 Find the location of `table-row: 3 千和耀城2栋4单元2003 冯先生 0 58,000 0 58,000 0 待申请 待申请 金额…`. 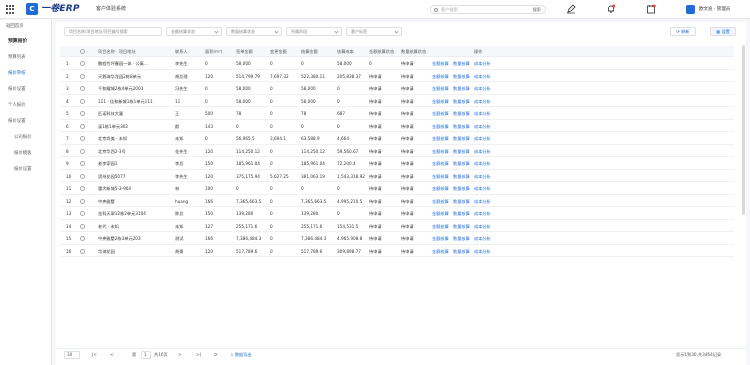

table-row: 3 千和耀城2栋4单元2003 冯先生 0 58,000 0 58,000 0 待申请 待申请 金额… is located at coordinates (397, 89).